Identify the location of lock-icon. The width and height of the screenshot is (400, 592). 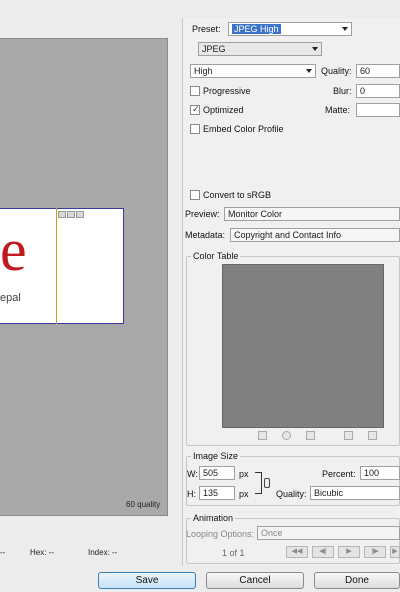
(310, 435).